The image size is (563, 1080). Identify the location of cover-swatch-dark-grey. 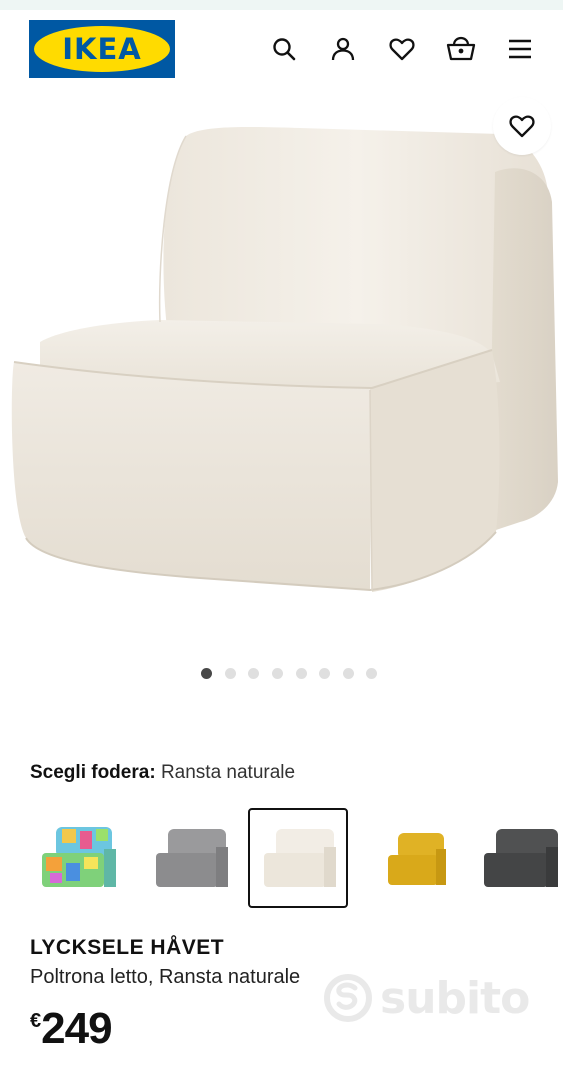
(515, 858).